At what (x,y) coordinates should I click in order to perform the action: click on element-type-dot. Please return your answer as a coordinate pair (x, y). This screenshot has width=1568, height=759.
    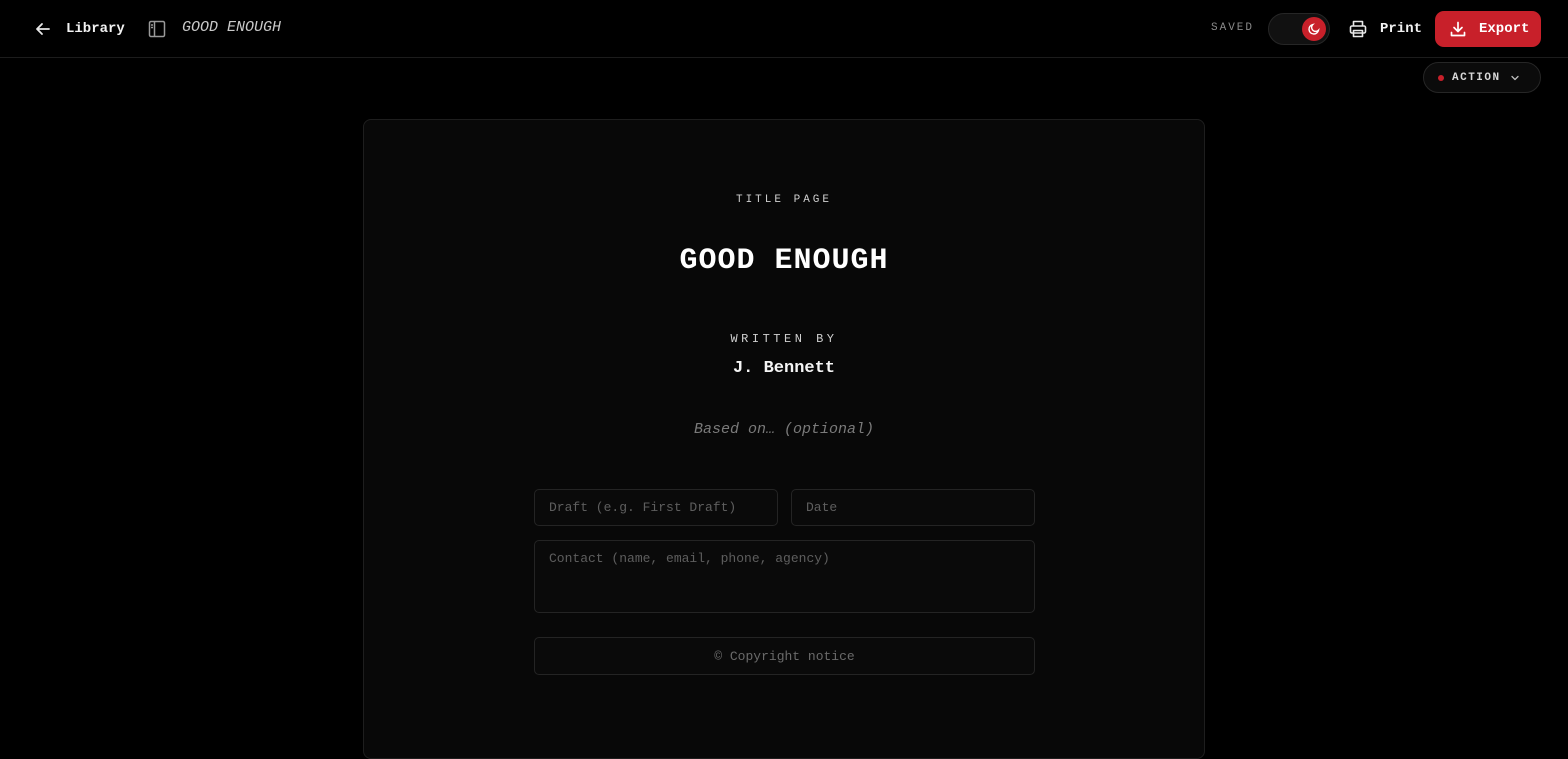
    Looking at the image, I should click on (1441, 77).